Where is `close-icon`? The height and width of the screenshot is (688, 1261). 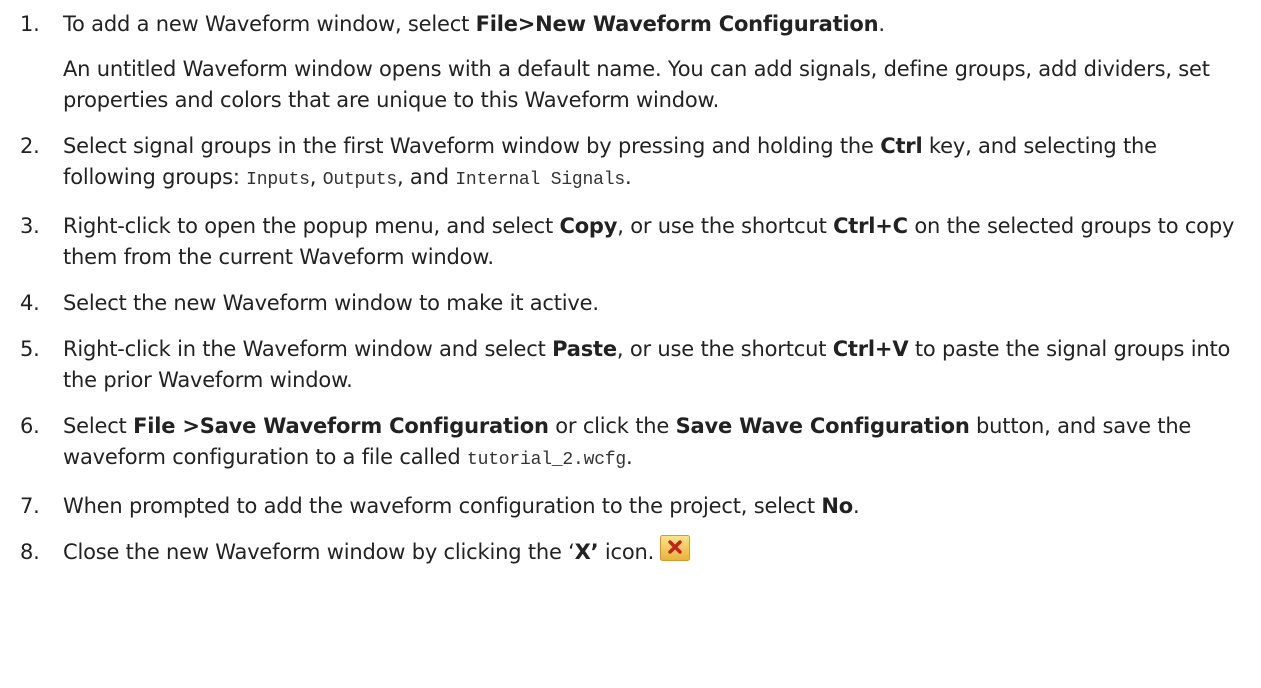
close-icon is located at coordinates (675, 548).